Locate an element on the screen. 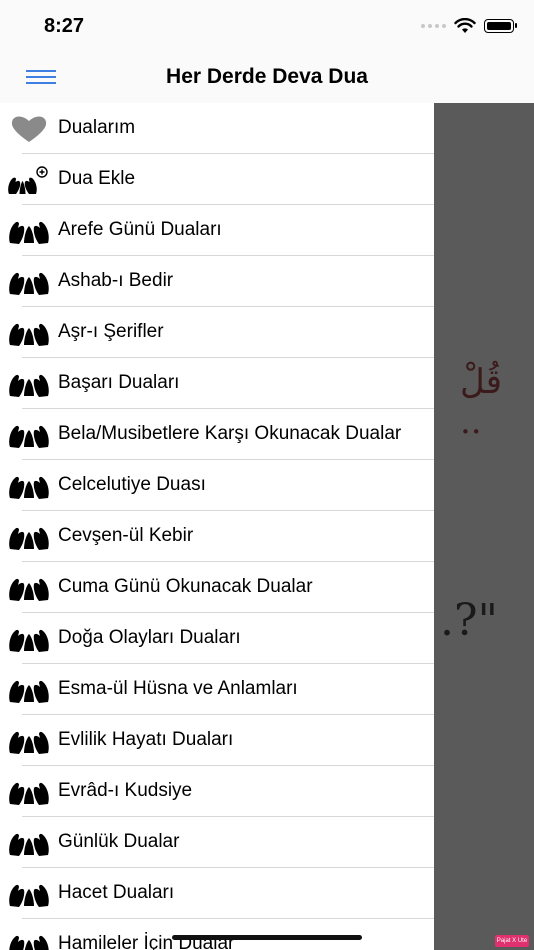 The height and width of the screenshot is (950, 534). menu-item: Celcelutiye Duası is located at coordinates (217, 485).